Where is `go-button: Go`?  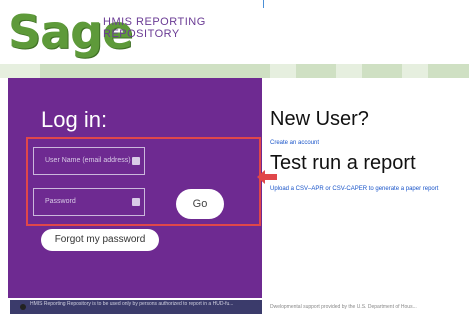
go-button: Go is located at coordinates (200, 204).